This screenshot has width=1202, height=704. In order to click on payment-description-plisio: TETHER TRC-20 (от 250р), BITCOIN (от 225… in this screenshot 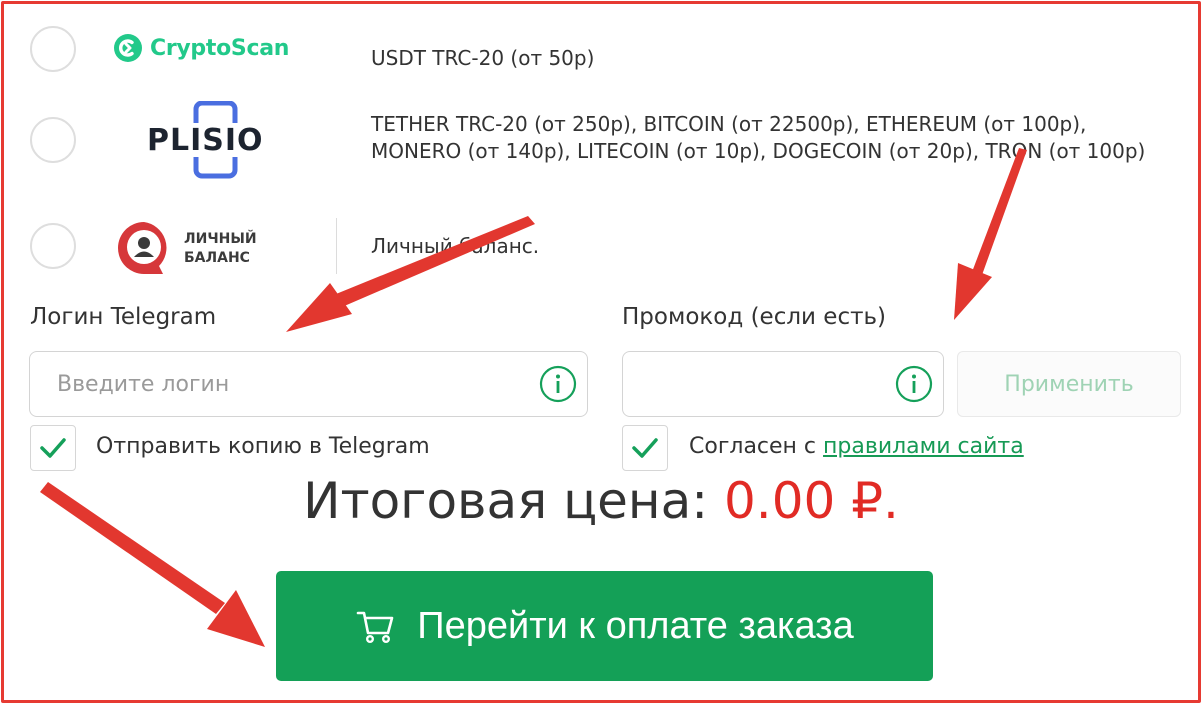, I will do `click(758, 137)`.